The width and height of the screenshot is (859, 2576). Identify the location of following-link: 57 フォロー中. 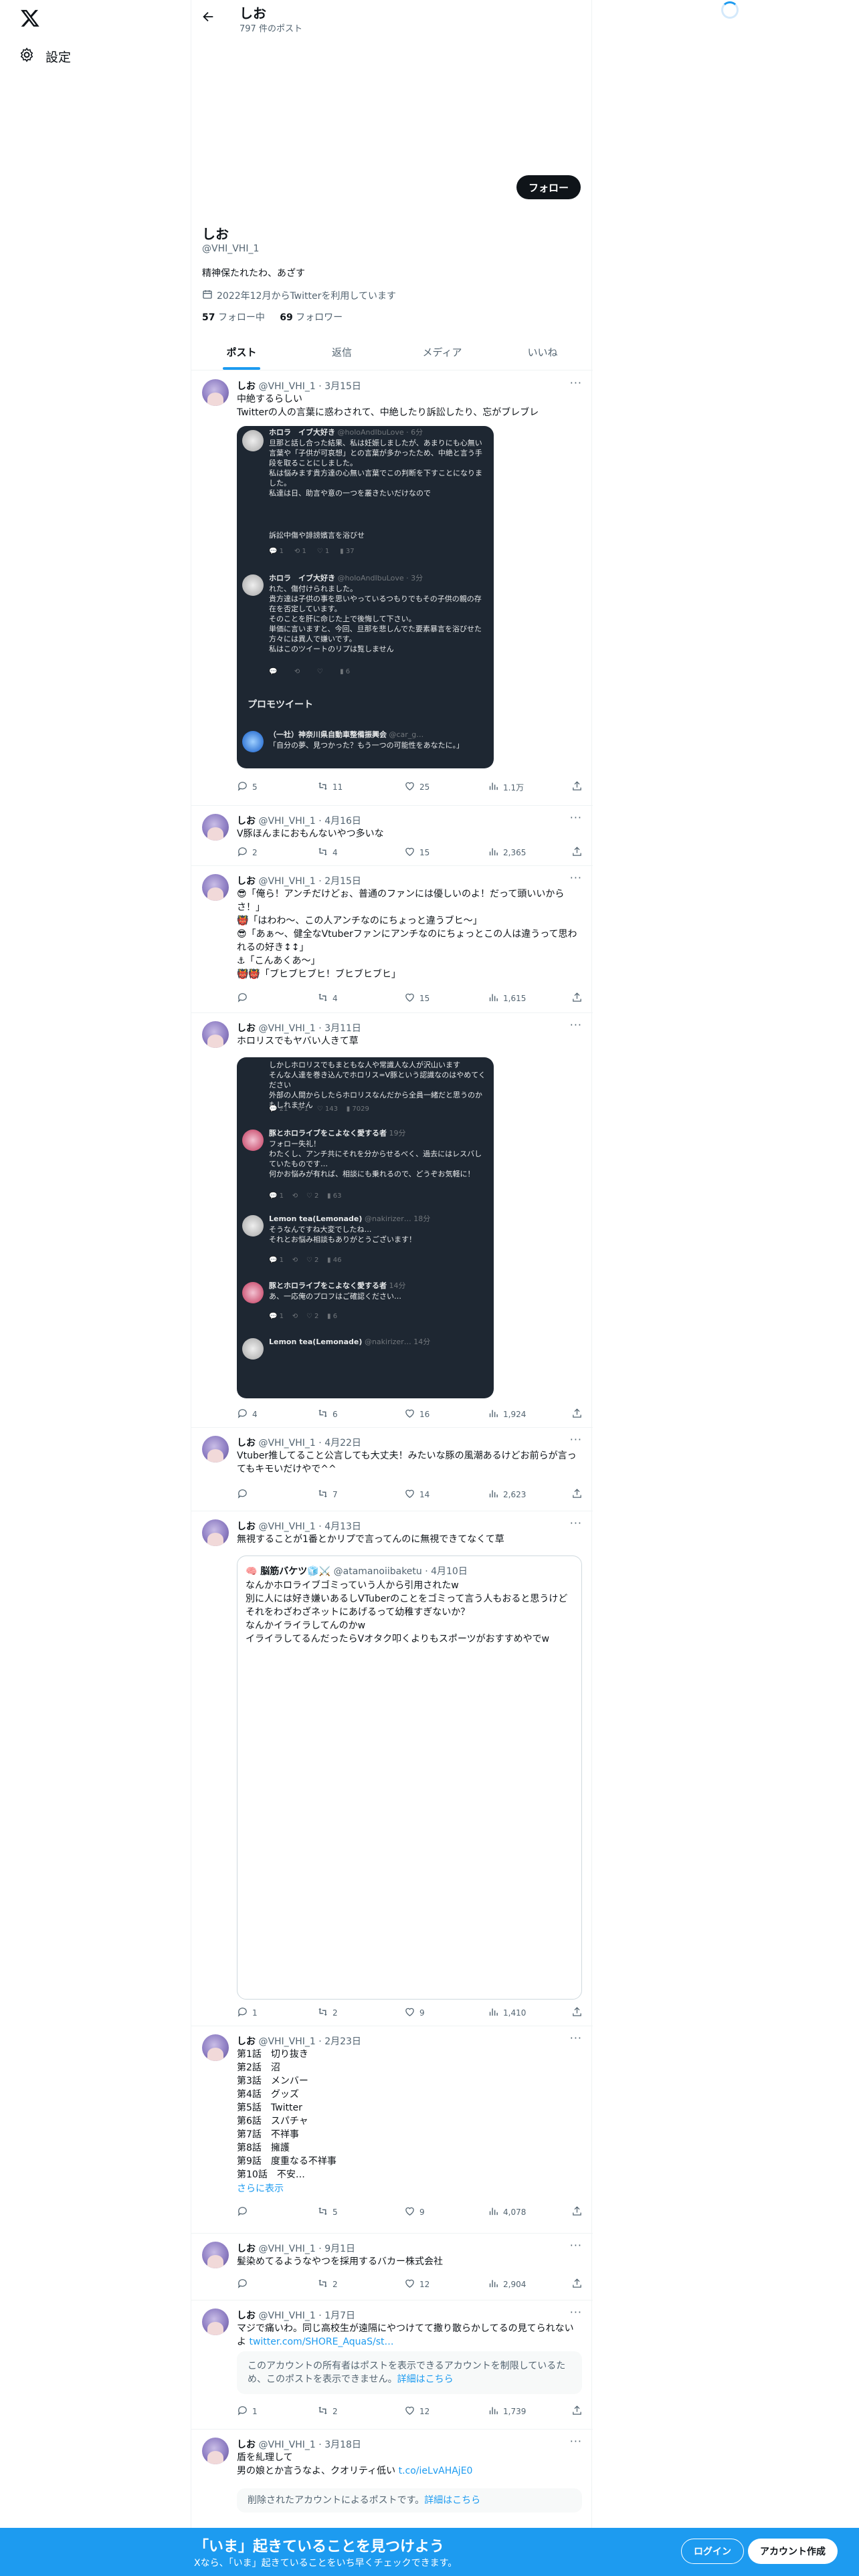
(234, 317).